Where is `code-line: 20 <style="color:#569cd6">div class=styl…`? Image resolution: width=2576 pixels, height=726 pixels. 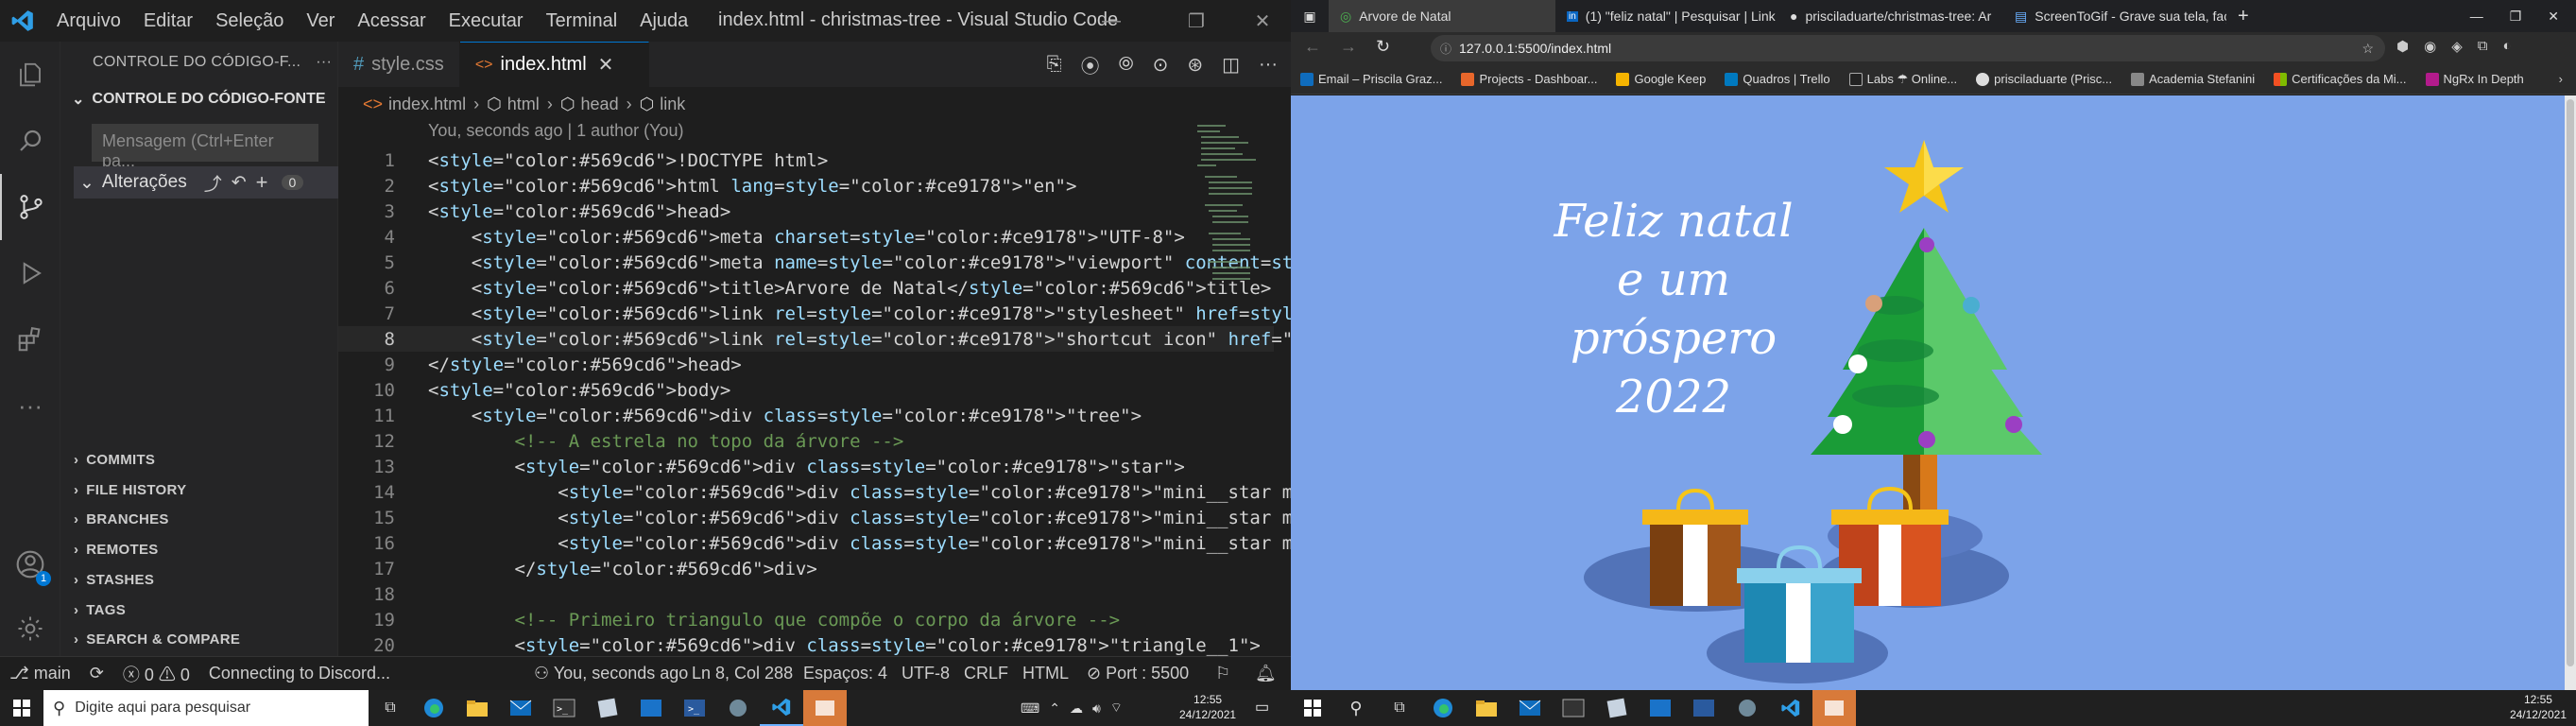
code-line: 20 <style="color:#569cd6">div class=styl… is located at coordinates (806, 645).